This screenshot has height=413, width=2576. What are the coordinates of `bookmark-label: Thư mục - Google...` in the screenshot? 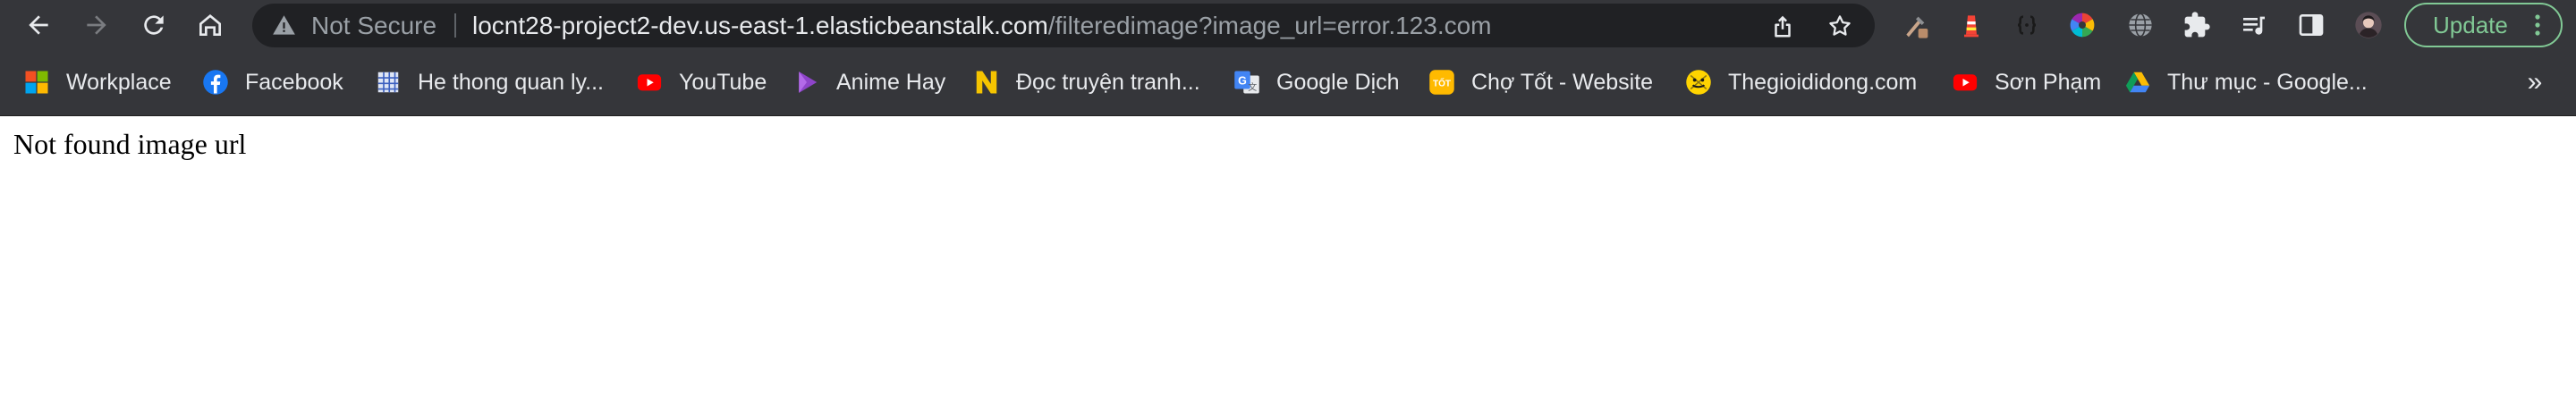 It's located at (2267, 82).